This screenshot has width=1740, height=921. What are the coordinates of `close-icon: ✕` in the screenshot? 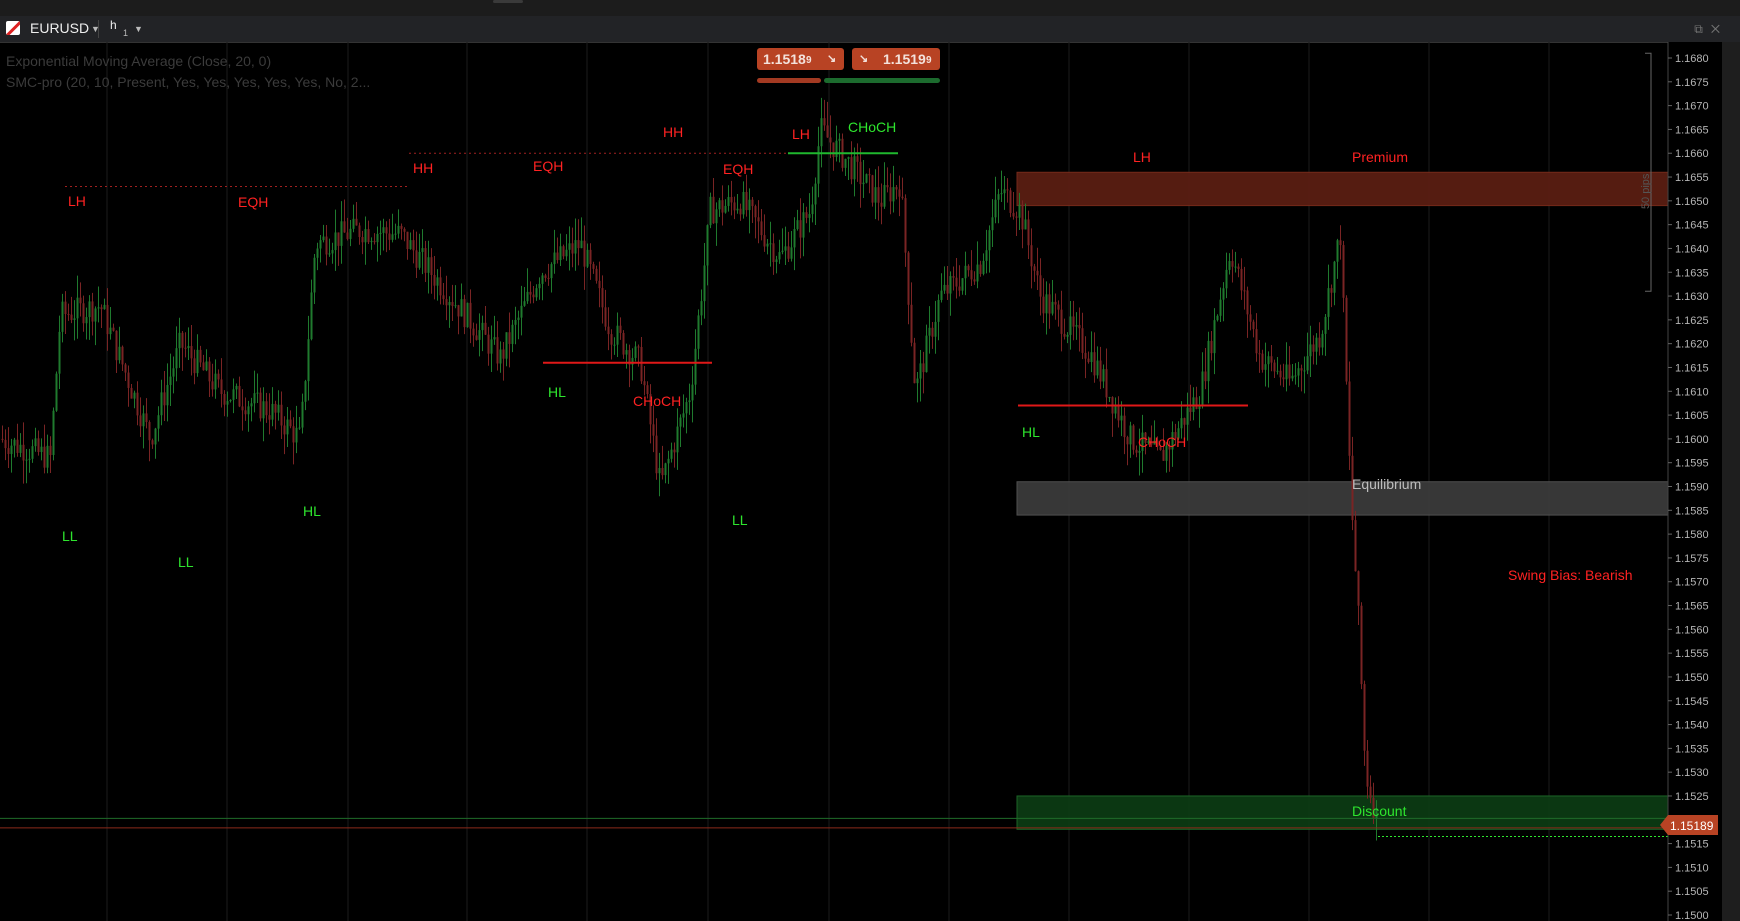 It's located at (1719, 29).